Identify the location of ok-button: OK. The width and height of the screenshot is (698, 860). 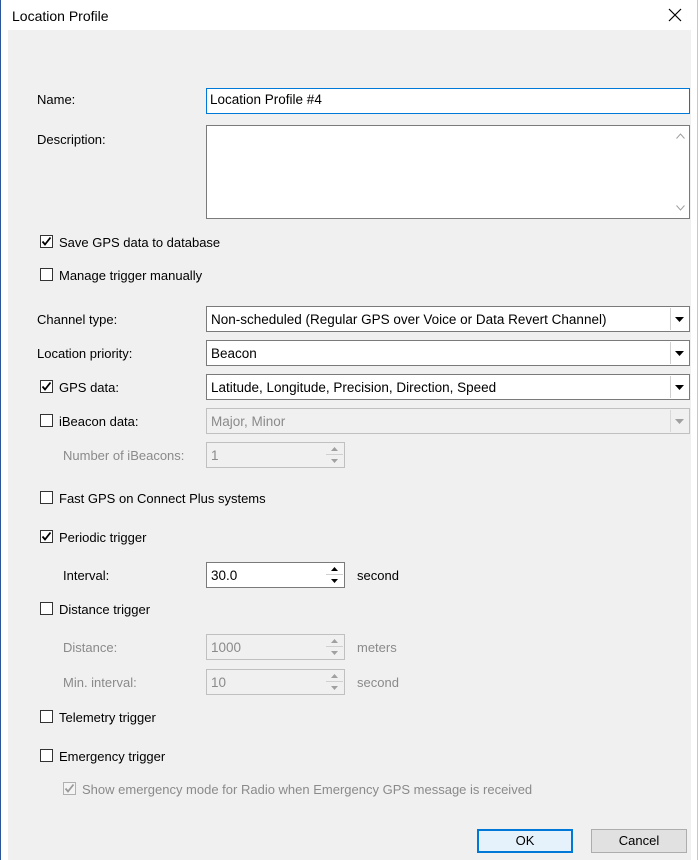
(525, 841).